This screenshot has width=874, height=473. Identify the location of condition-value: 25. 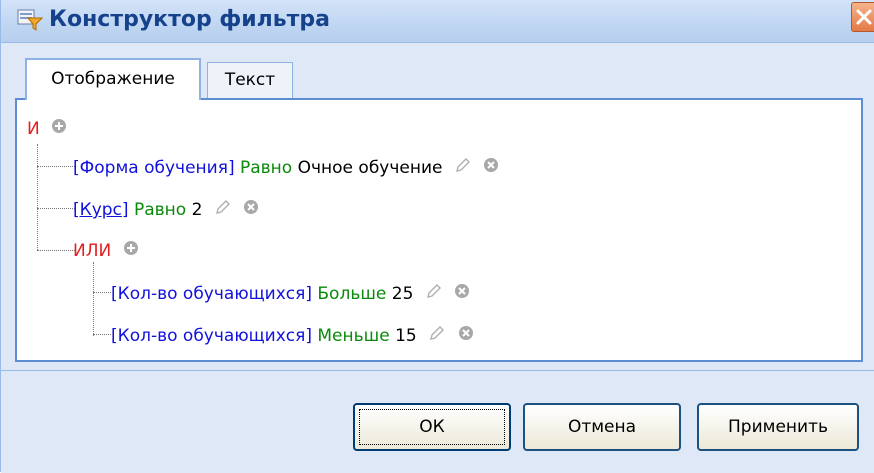
(403, 294).